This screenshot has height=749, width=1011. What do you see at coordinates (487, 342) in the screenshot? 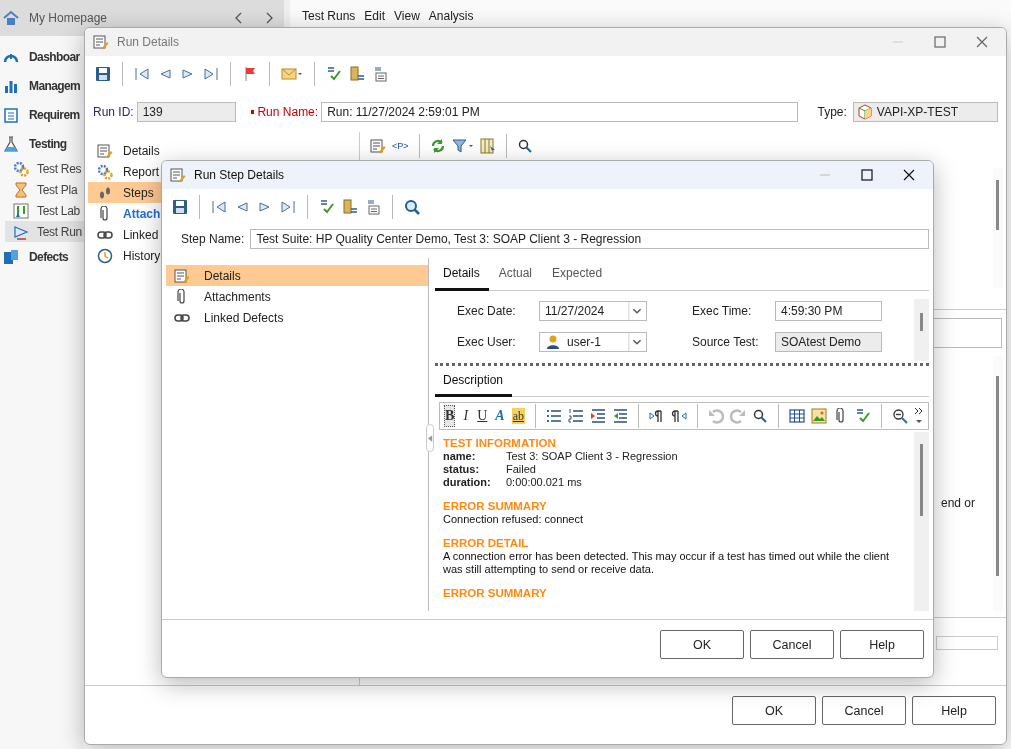
I see `field-label: Exec User:` at bounding box center [487, 342].